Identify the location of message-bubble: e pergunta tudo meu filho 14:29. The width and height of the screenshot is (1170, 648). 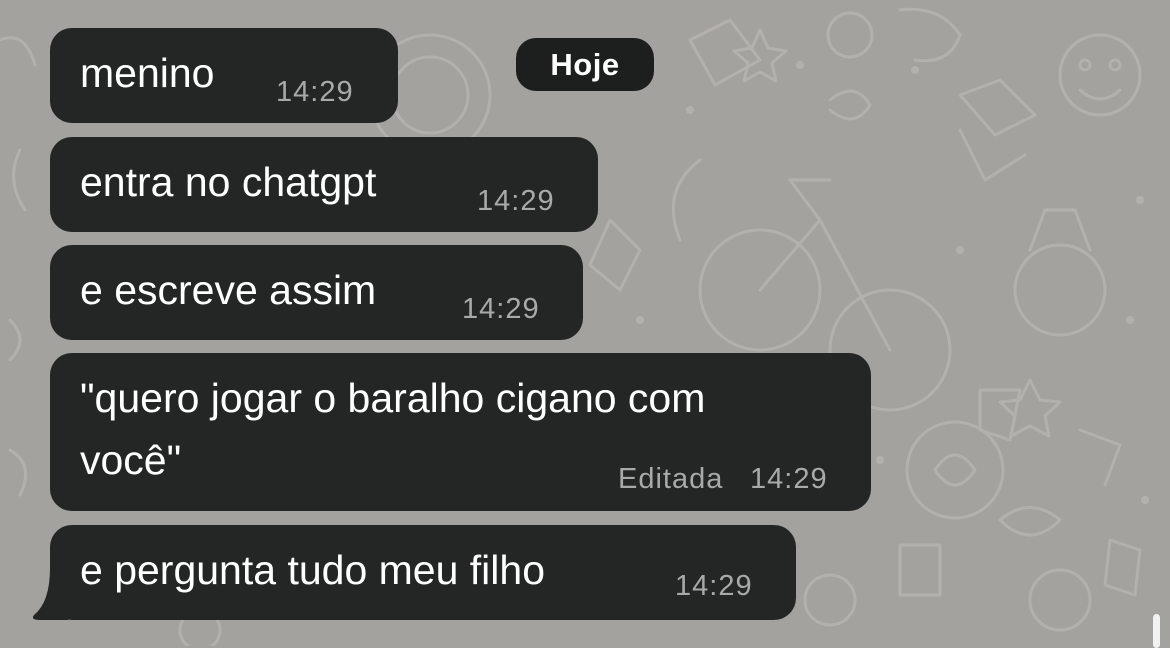
(423, 572).